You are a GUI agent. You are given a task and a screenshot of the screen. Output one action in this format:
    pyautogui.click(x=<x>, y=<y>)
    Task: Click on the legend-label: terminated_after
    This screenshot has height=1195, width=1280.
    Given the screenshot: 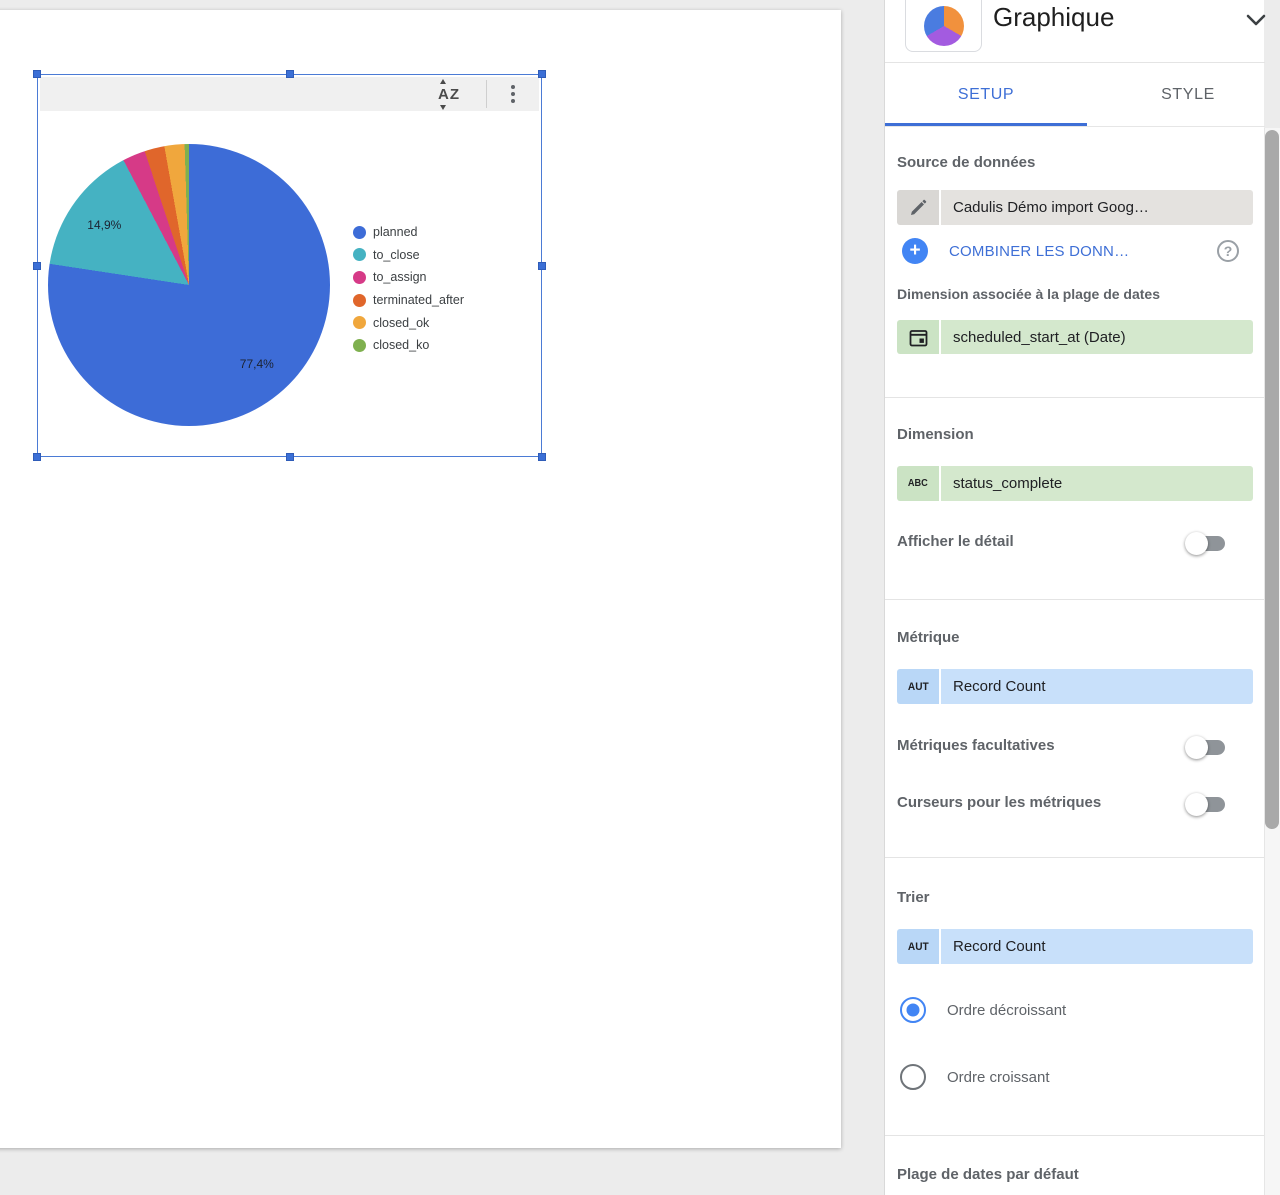 What is the action you would take?
    pyautogui.click(x=419, y=300)
    